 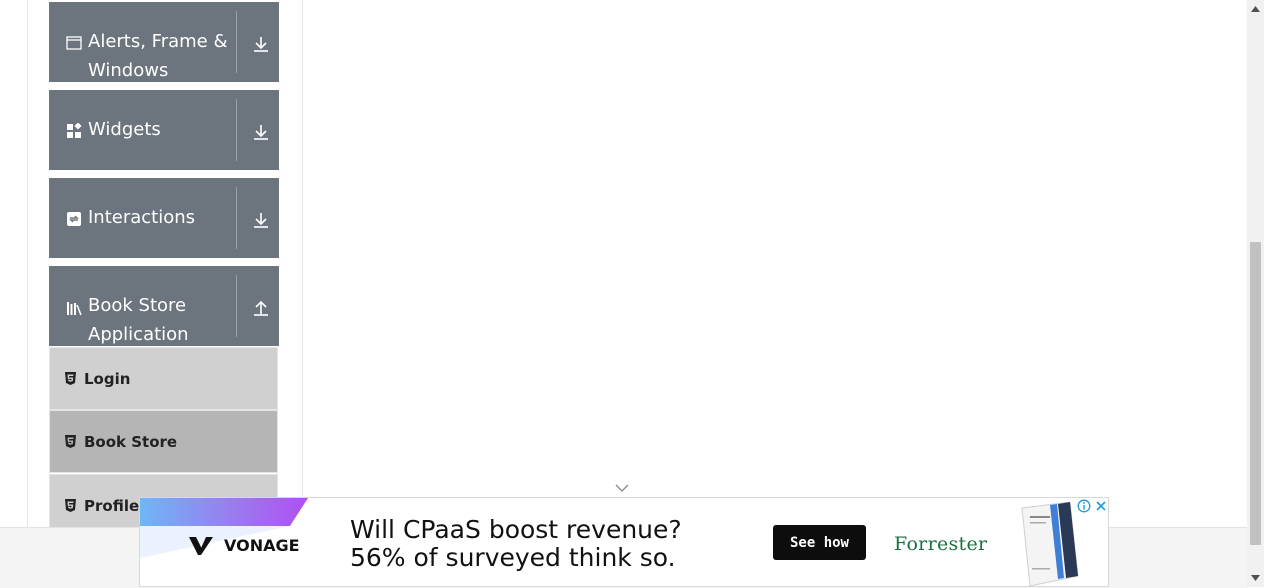 I want to click on books-icon, so click(x=74, y=309).